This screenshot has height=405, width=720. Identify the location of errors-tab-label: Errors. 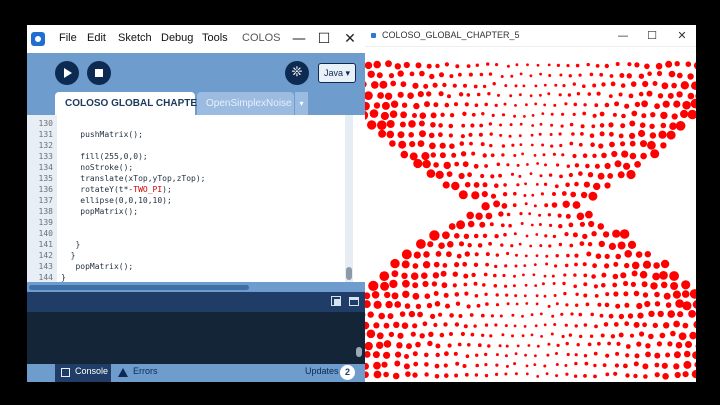
(145, 371).